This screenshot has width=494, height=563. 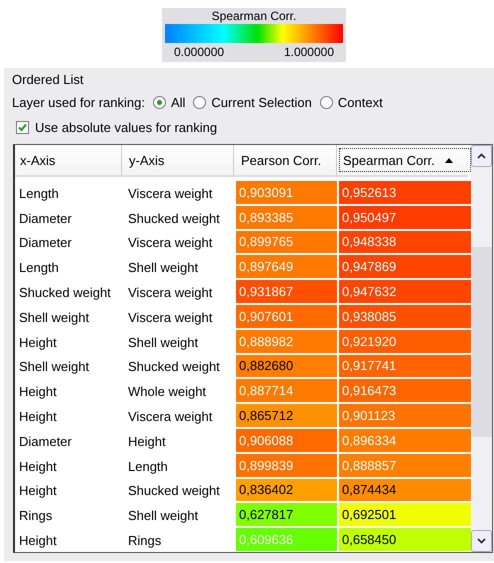 What do you see at coordinates (286, 514) in the screenshot?
I see `table-cell: 0,627817` at bounding box center [286, 514].